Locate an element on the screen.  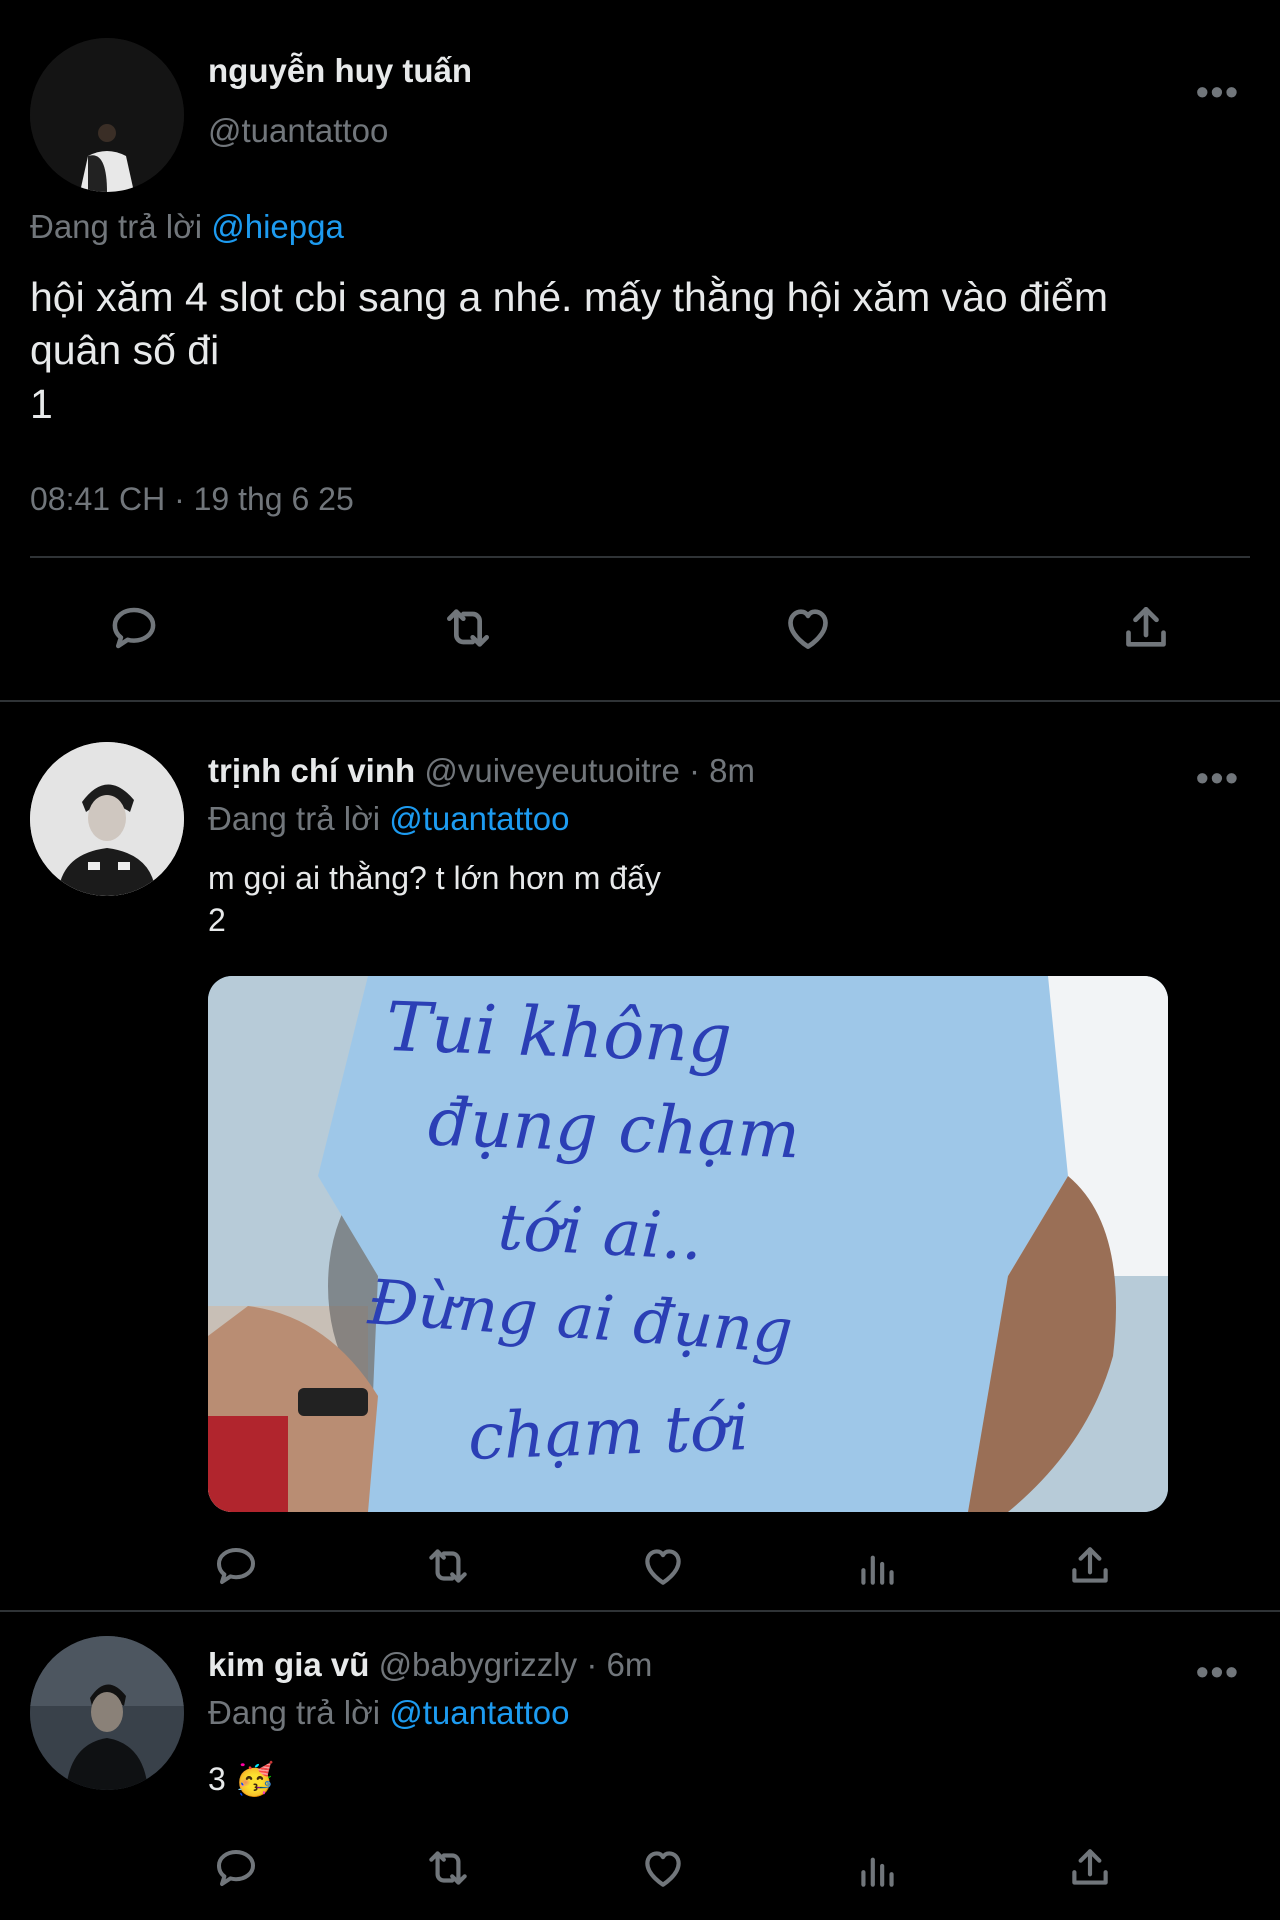
tweet-text-line2: quân số đi is located at coordinates (125, 350).